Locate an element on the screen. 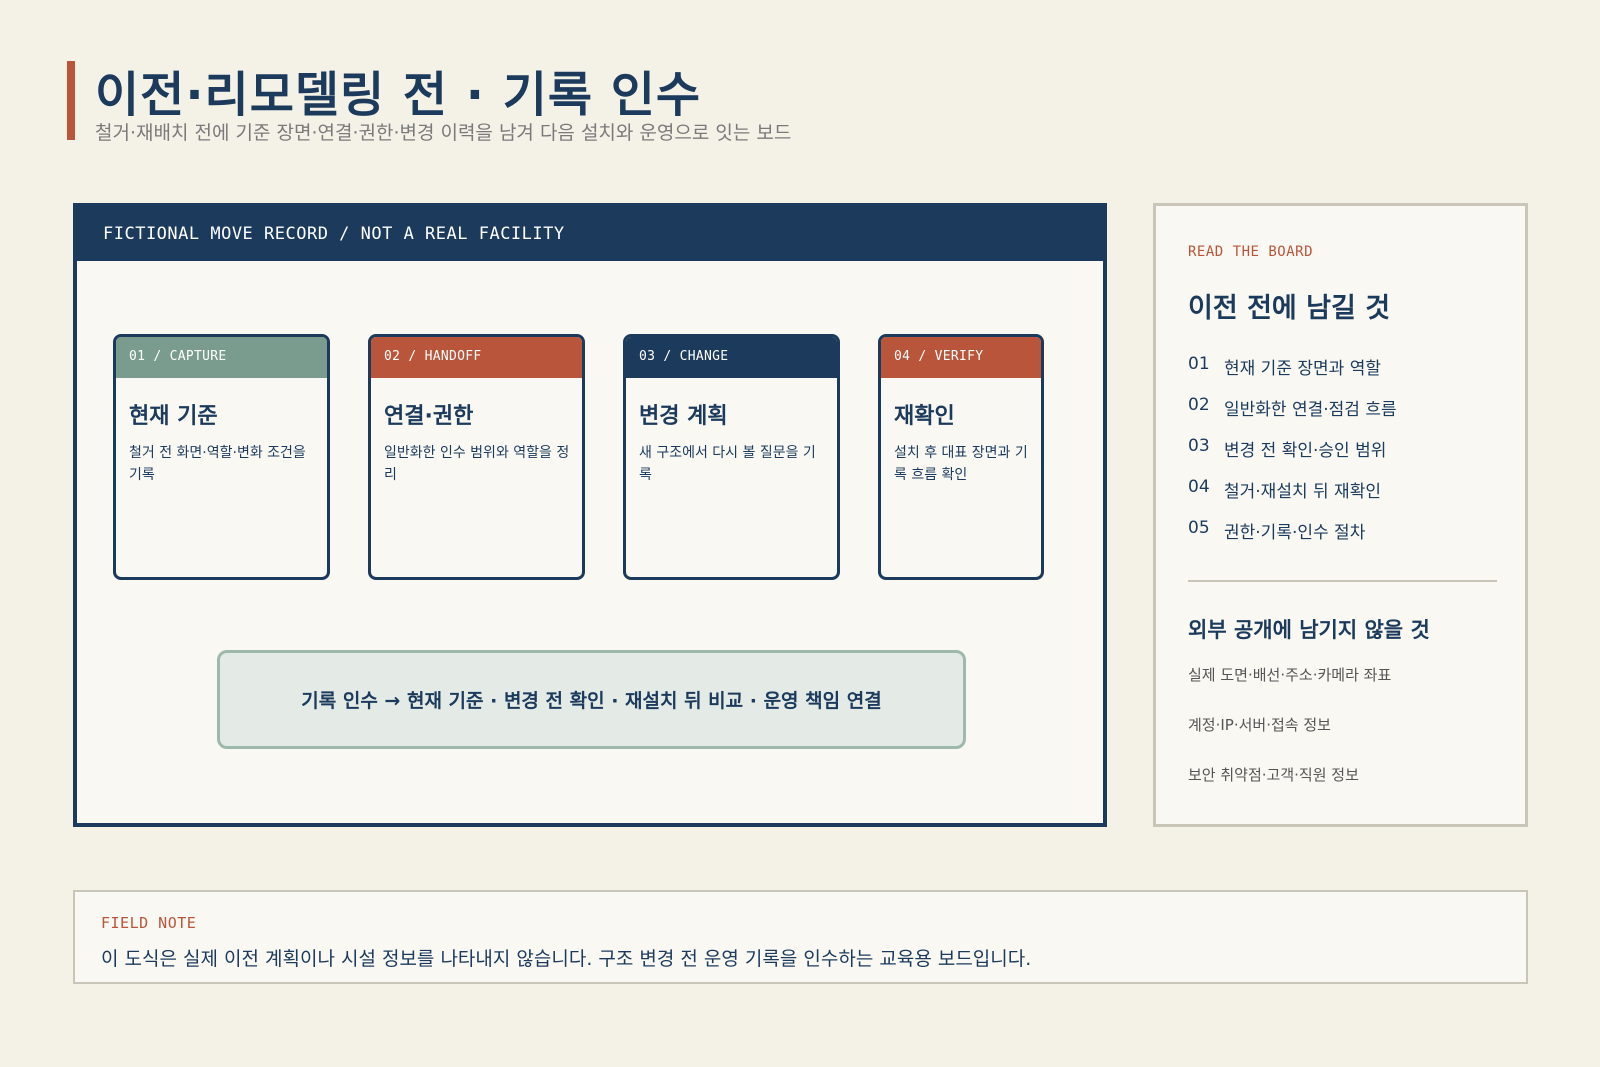 This screenshot has width=1600, height=1067. list-item-text: 현재 기준 장면과 역할 is located at coordinates (1302, 369).